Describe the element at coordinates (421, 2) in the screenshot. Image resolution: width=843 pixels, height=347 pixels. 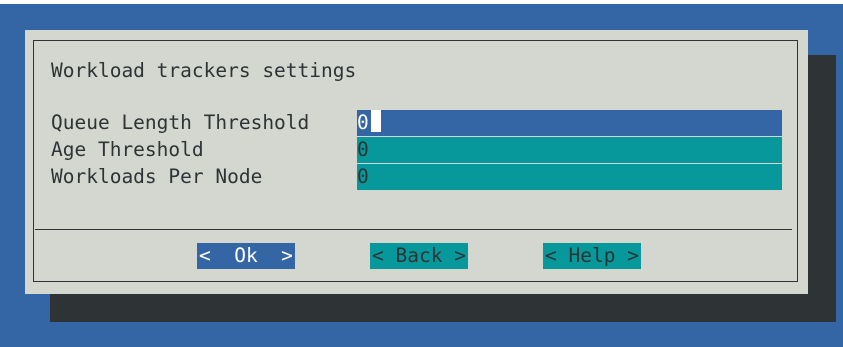
I see `top-border` at that location.